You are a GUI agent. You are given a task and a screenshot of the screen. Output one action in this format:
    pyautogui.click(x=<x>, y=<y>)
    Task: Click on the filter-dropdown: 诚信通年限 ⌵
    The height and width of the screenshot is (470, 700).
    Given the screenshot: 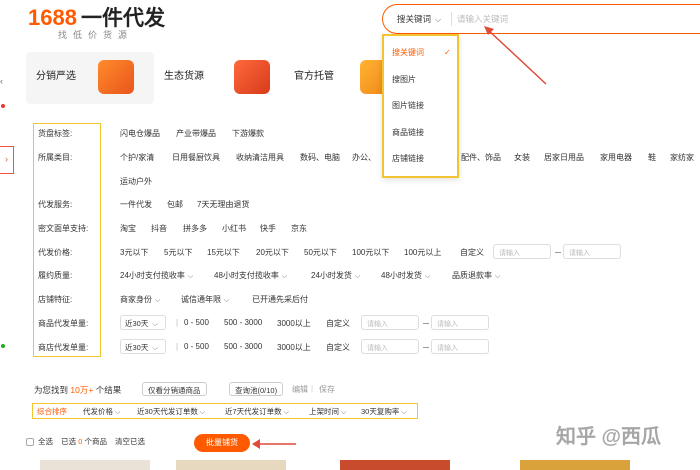 What is the action you would take?
    pyautogui.click(x=205, y=299)
    